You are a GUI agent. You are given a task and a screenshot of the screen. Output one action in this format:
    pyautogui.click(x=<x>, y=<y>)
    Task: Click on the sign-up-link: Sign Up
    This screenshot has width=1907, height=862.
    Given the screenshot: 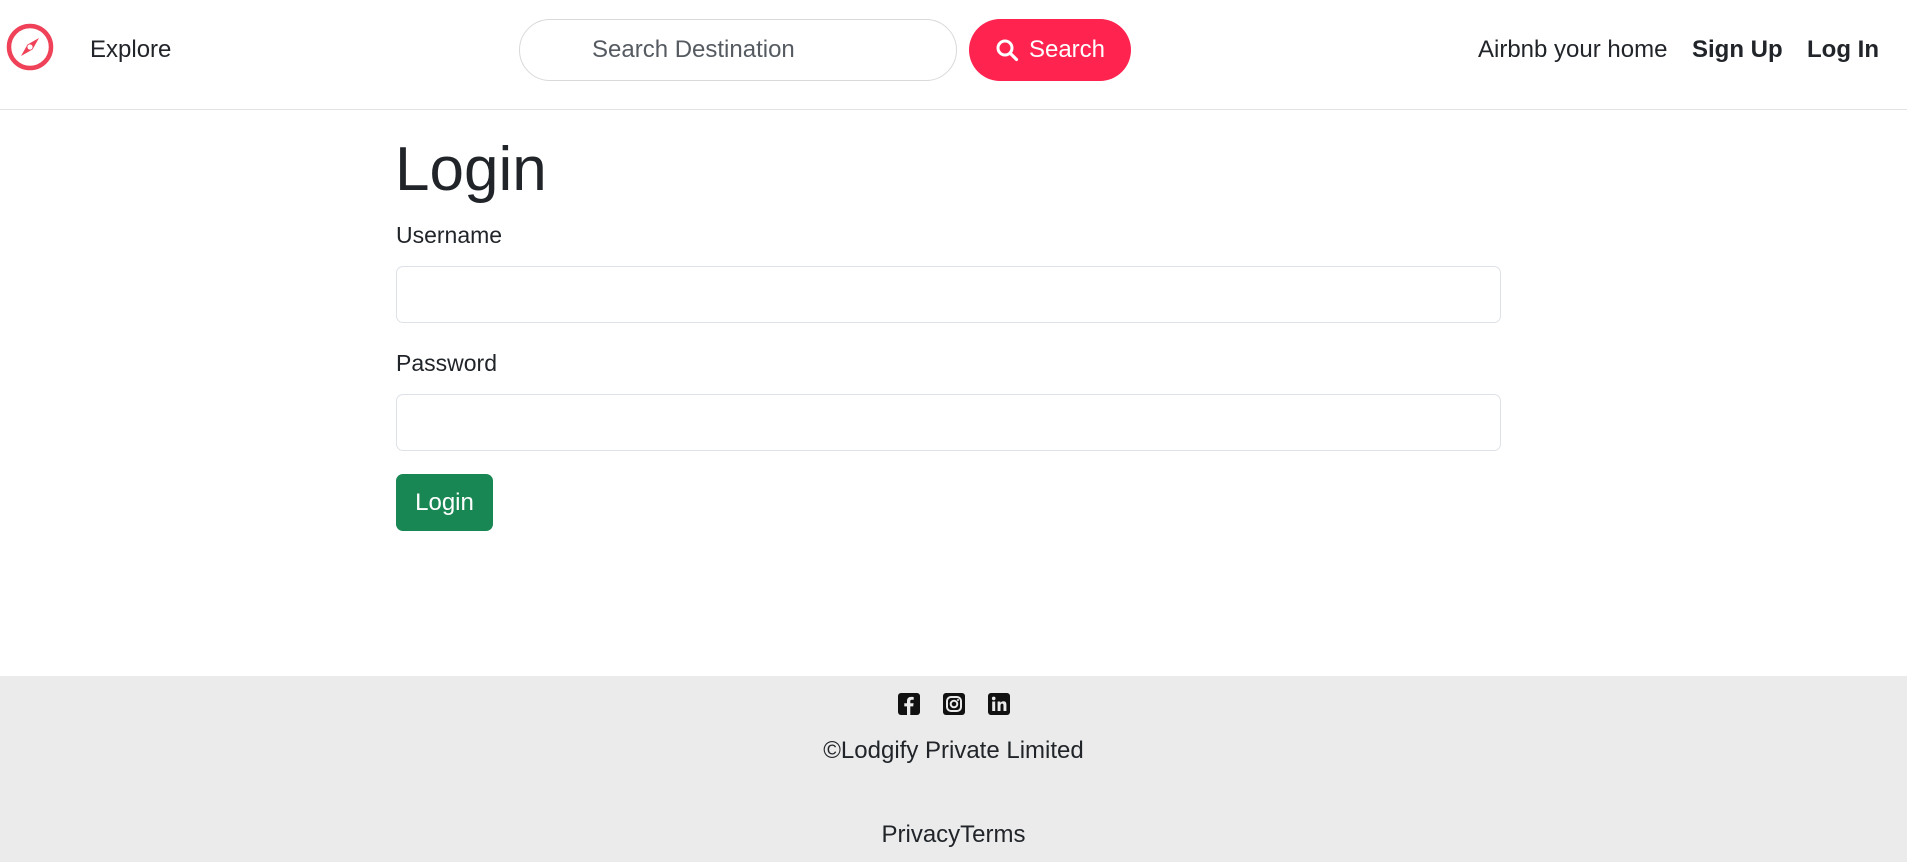 What is the action you would take?
    pyautogui.click(x=1737, y=50)
    